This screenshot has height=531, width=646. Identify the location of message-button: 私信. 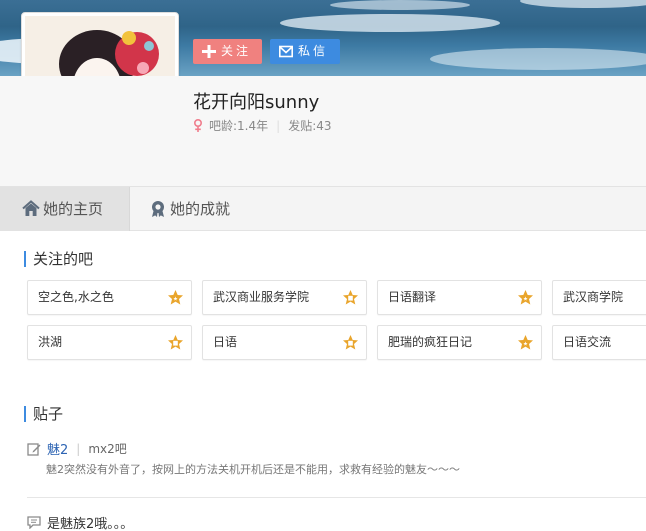
(305, 51).